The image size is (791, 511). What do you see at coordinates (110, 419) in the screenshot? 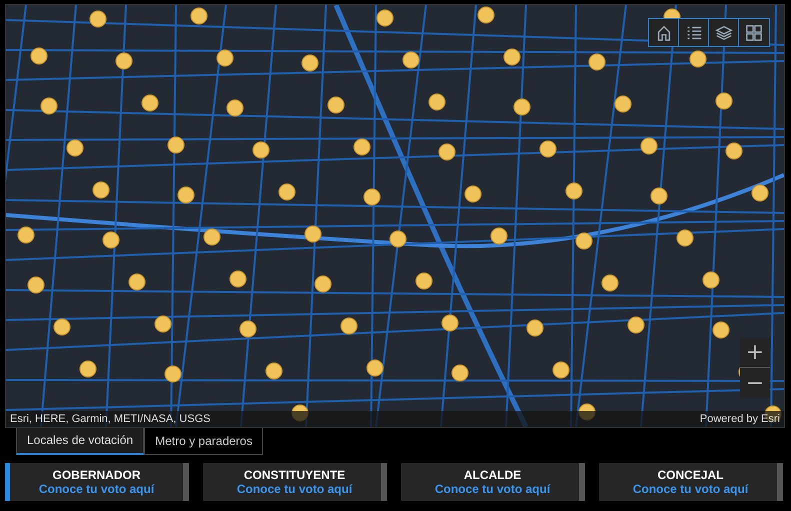
I see `attribution-text: Esri, HERE, Garmin, METI/NASA, USGS` at bounding box center [110, 419].